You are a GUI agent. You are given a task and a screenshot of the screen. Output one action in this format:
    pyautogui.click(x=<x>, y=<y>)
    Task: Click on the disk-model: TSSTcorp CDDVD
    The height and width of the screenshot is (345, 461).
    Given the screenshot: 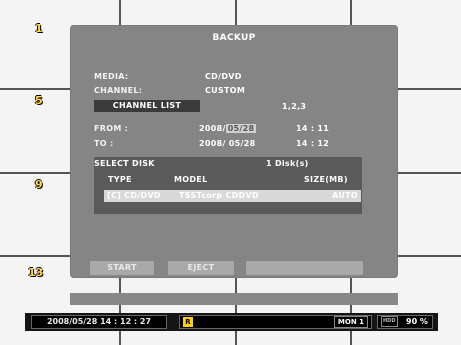 What is the action you would take?
    pyautogui.click(x=219, y=195)
    